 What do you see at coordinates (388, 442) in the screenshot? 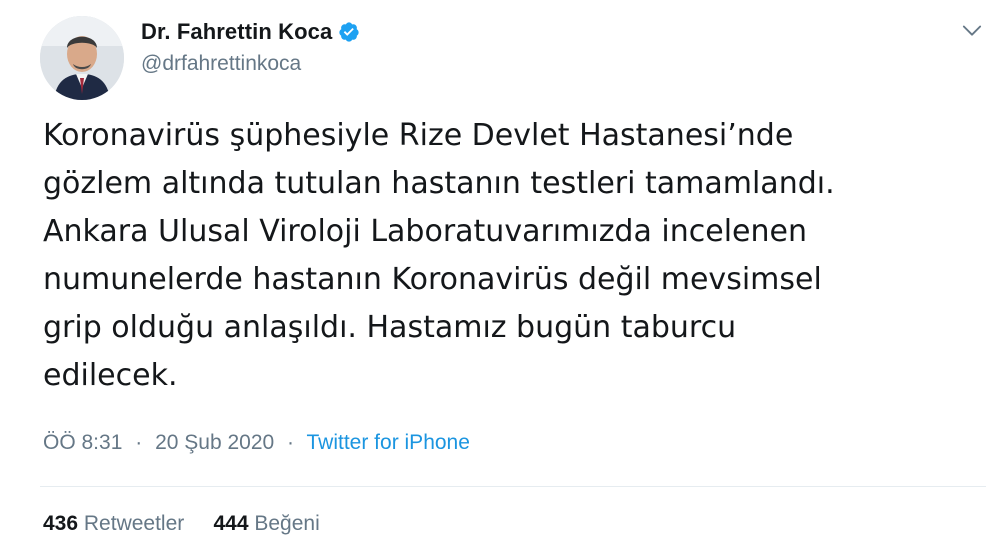
I see `tweet-source-link: Twitter for iPhone` at bounding box center [388, 442].